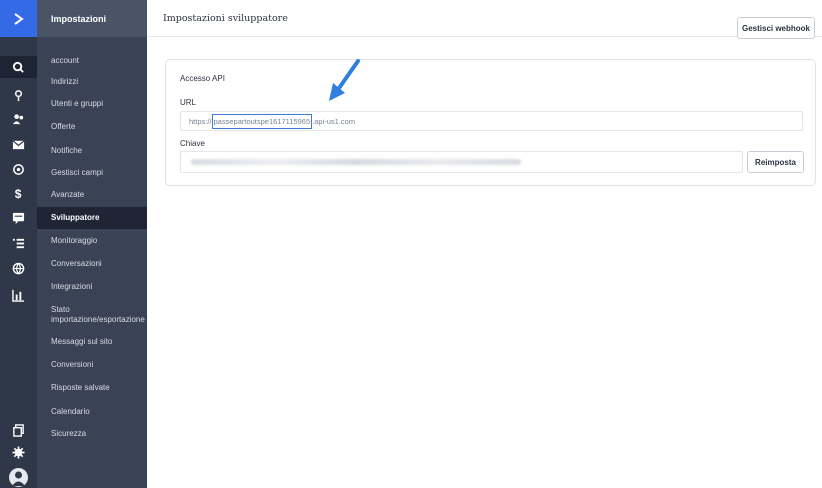 Image resolution: width=822 pixels, height=488 pixels. I want to click on api-key-blurred-value, so click(356, 162).